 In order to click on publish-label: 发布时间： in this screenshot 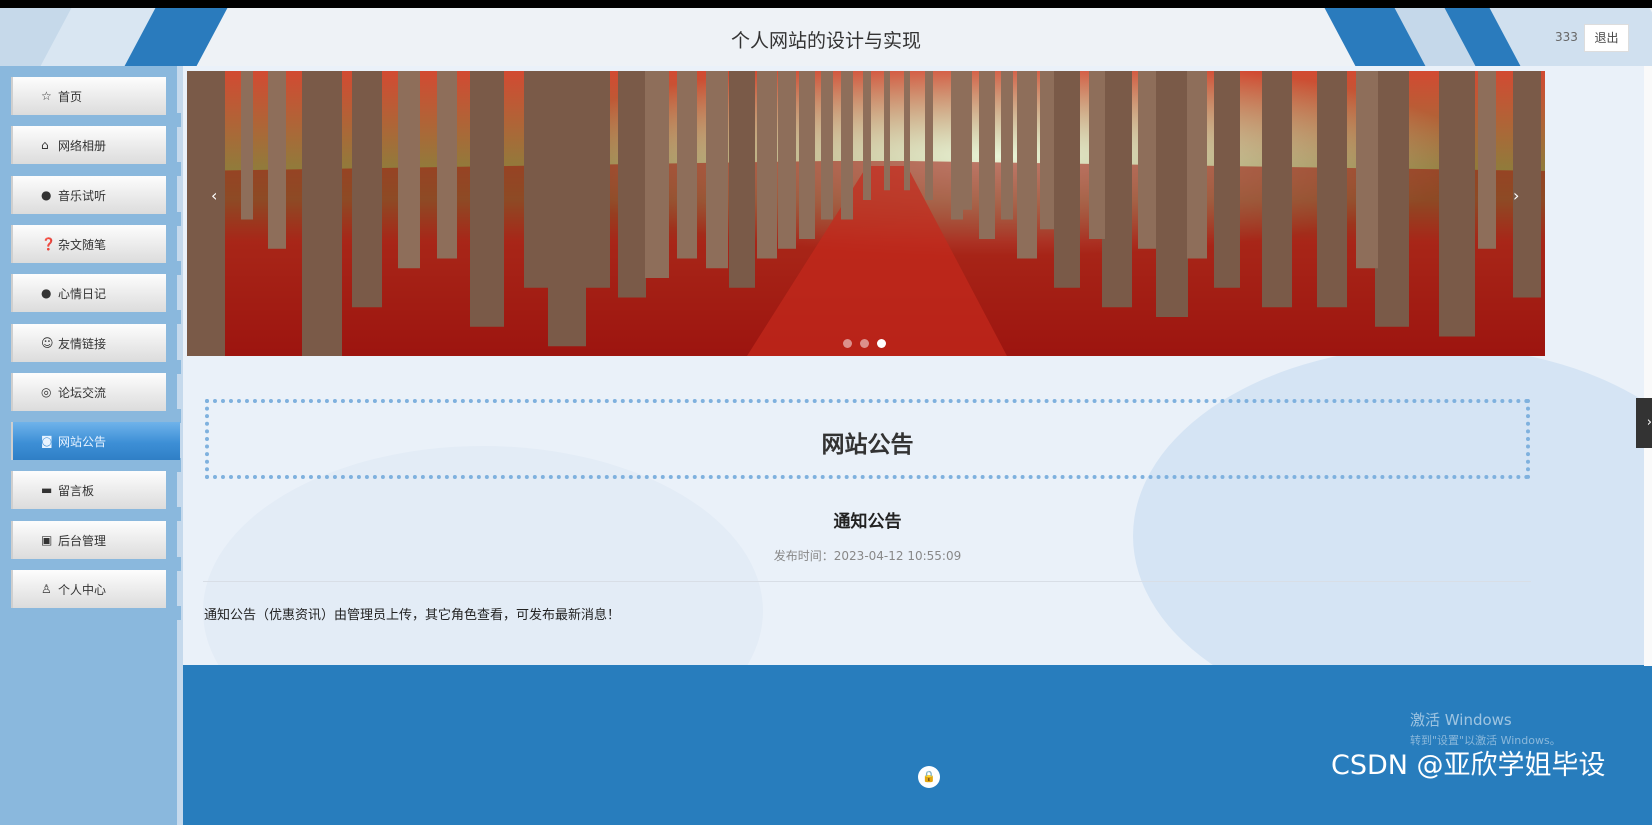, I will do `click(803, 556)`.